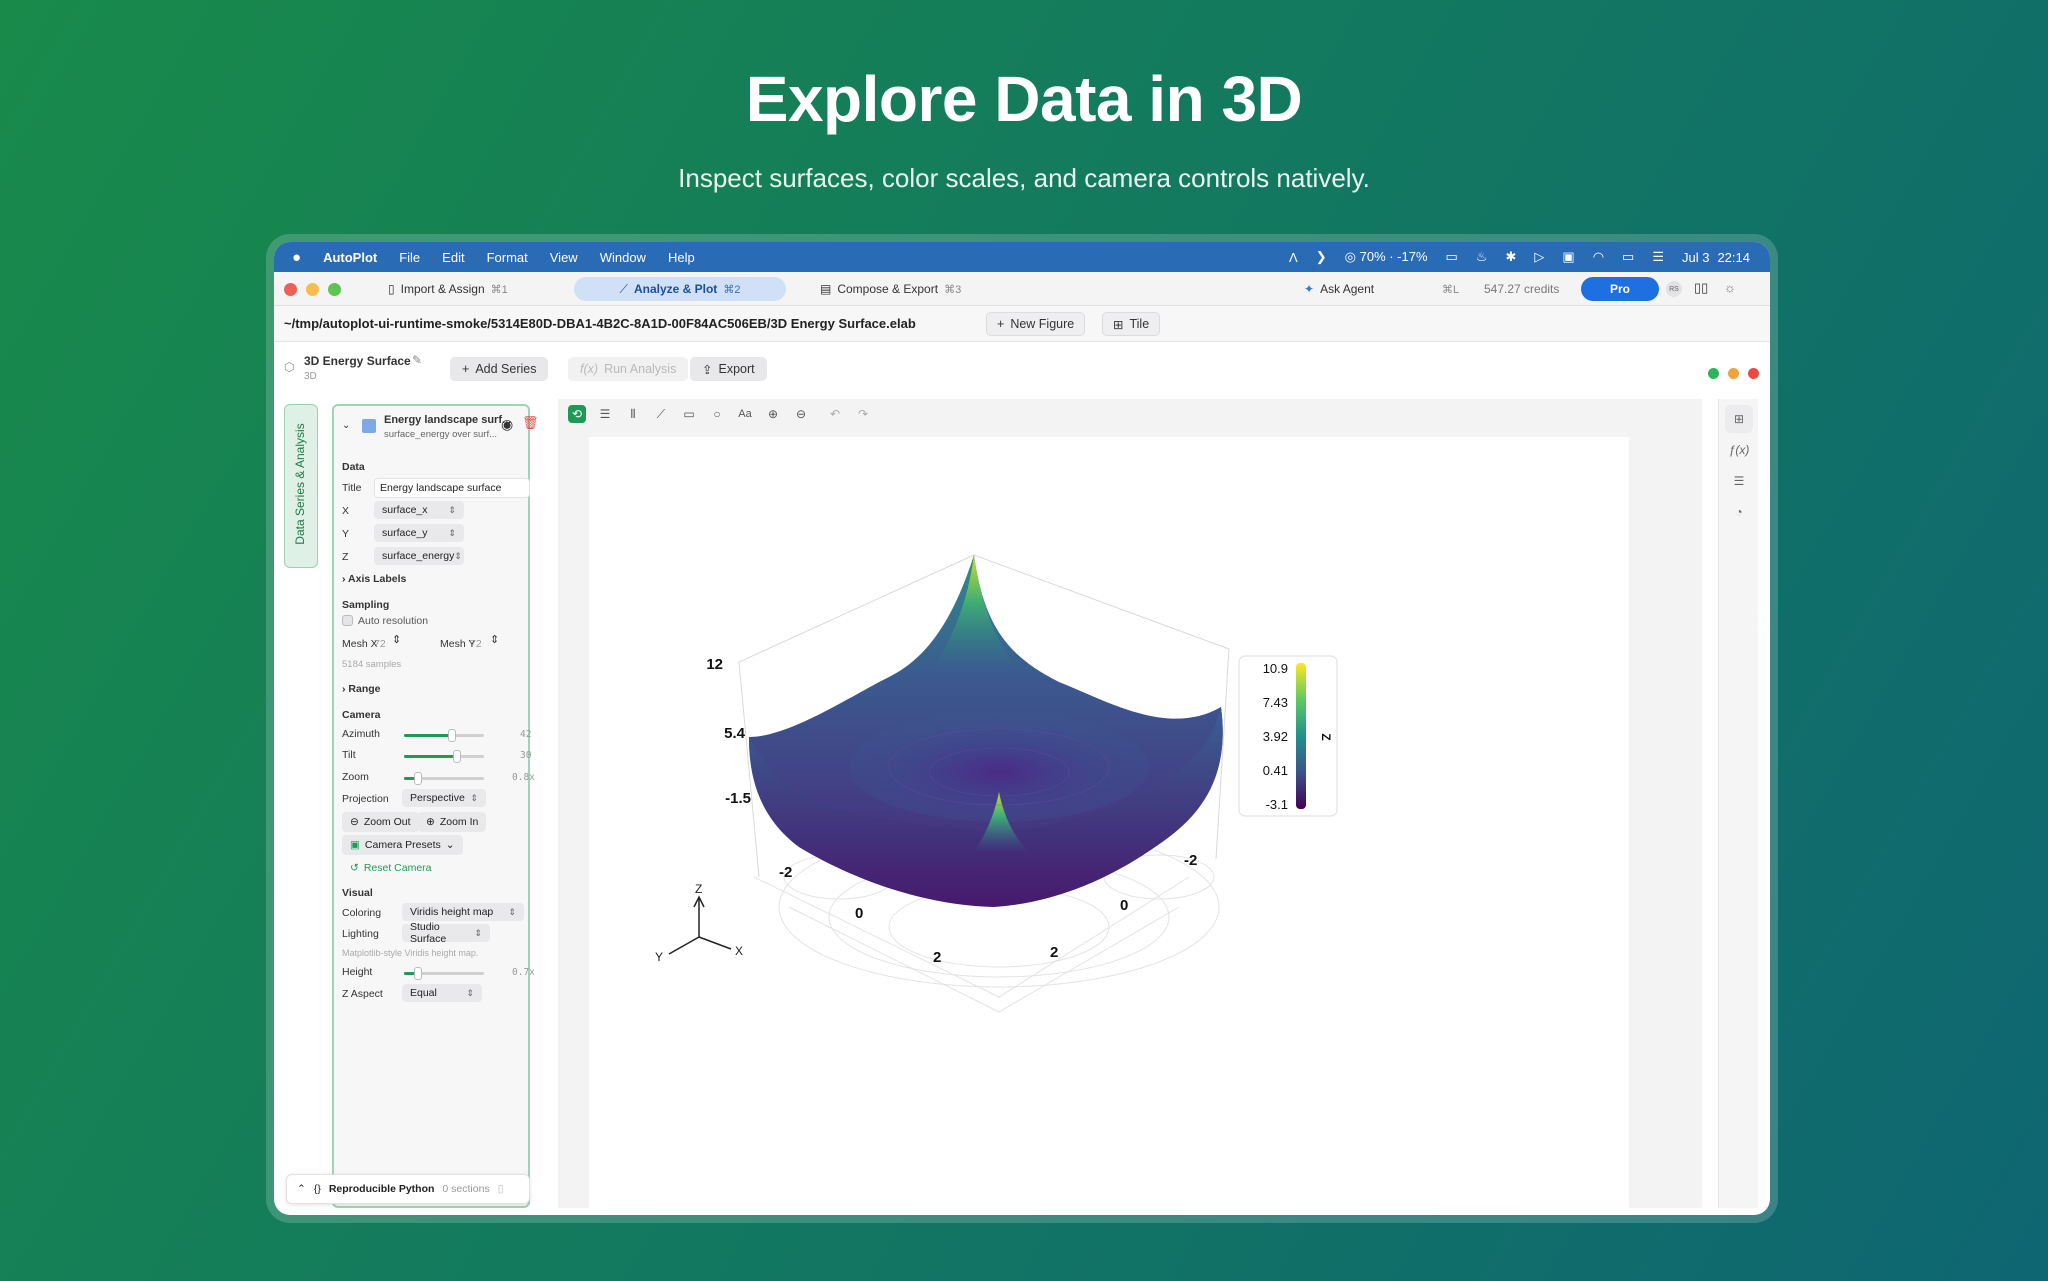  What do you see at coordinates (296, 257) in the screenshot?
I see `apple-icon: ●` at bounding box center [296, 257].